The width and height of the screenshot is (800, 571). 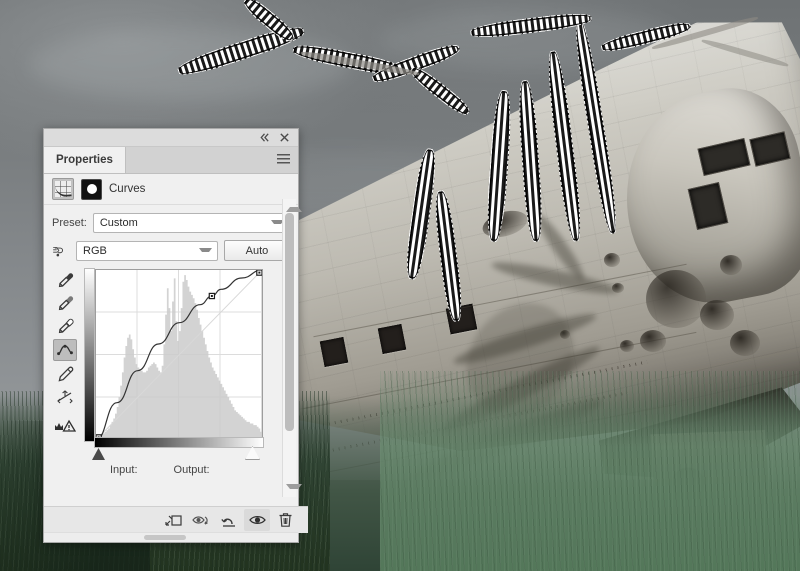 I want to click on curves-adjustment-icon, so click(x=63, y=189).